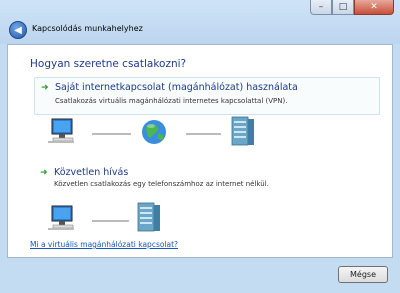 This screenshot has width=400, height=293. Describe the element at coordinates (87, 28) in the screenshot. I see `window-title: Kapcsolódás munkahelyhez` at that location.